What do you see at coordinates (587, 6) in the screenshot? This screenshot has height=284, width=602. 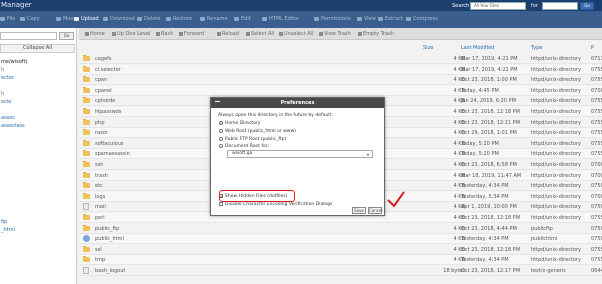 I see `search-go-button: Go` at bounding box center [587, 6].